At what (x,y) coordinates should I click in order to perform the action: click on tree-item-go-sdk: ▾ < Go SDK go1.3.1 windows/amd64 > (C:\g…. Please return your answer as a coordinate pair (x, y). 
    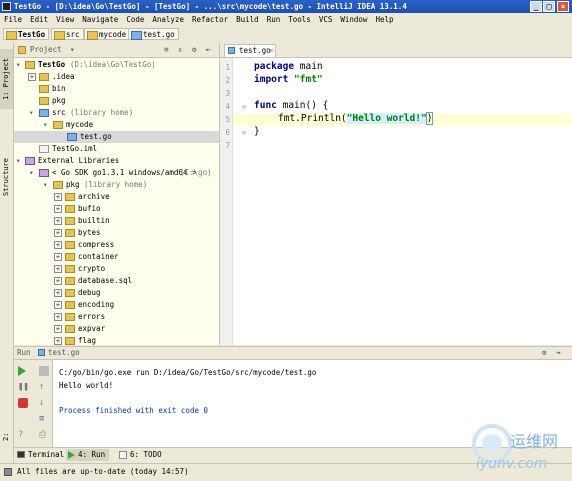
    Looking at the image, I should click on (116, 173).